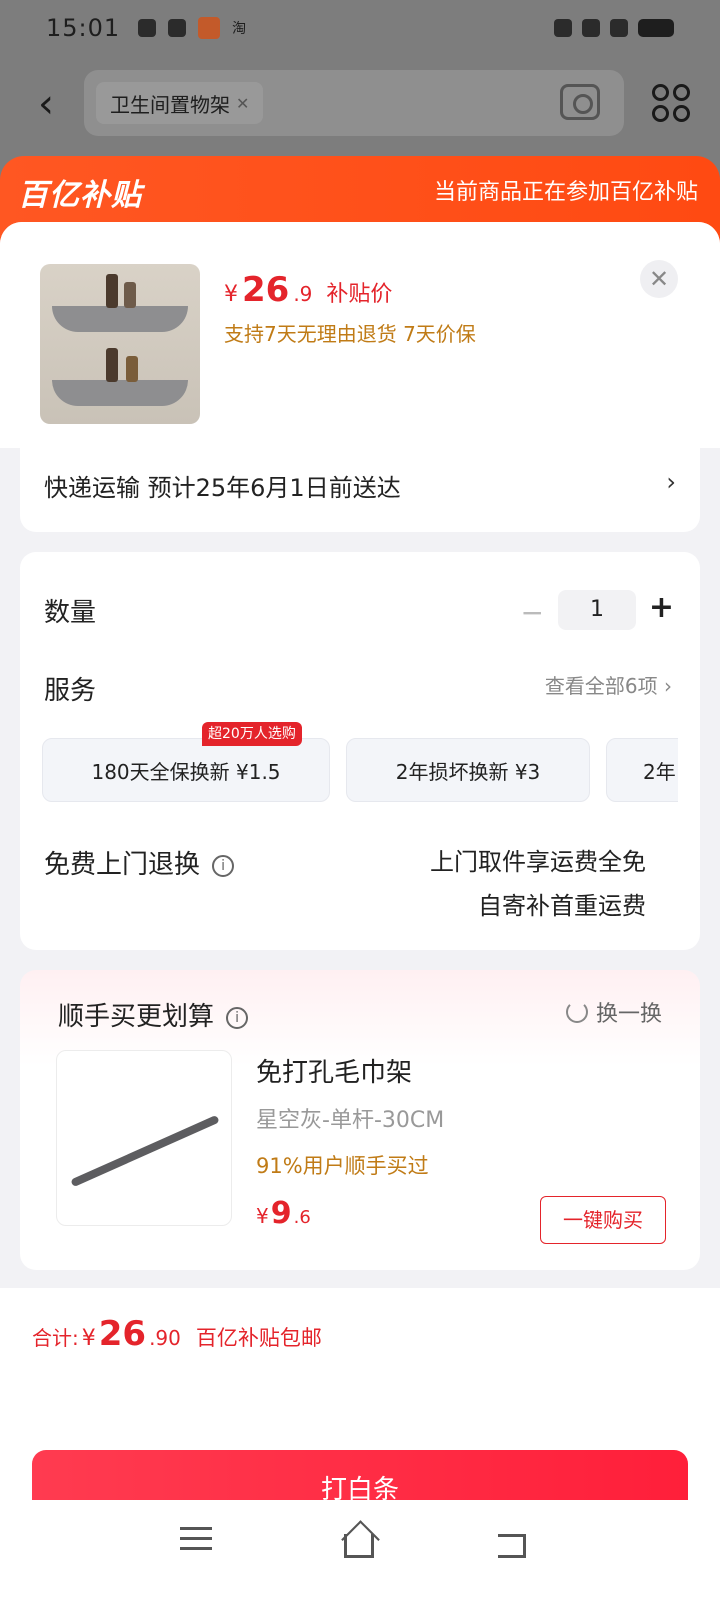 The image size is (720, 1600). What do you see at coordinates (136, 1017) in the screenshot?
I see `upsell-title-label: 顺手买更划算` at bounding box center [136, 1017].